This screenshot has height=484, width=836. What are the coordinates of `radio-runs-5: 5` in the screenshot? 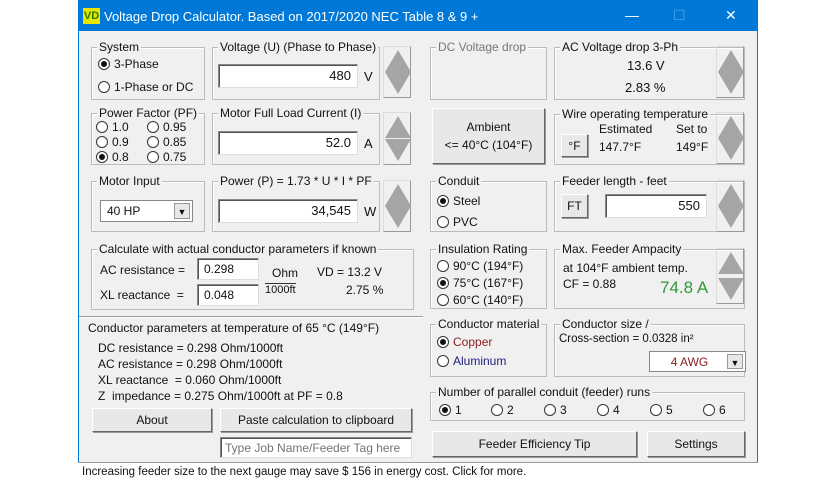 It's located at (661, 410).